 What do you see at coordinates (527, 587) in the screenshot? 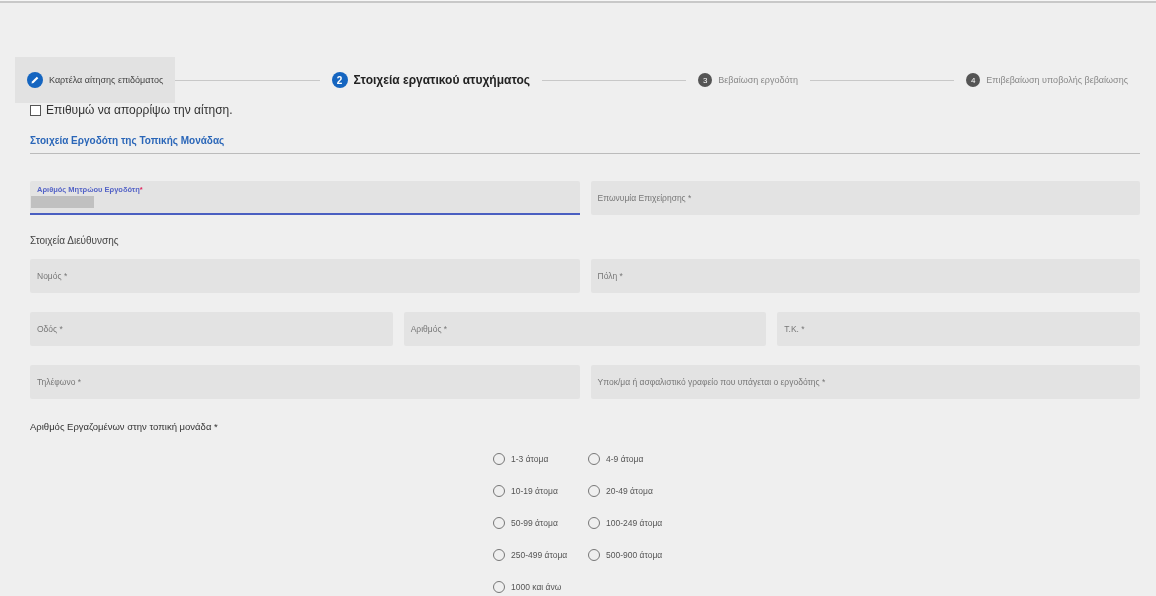
I see `radio-option: 1000 και άνω` at bounding box center [527, 587].